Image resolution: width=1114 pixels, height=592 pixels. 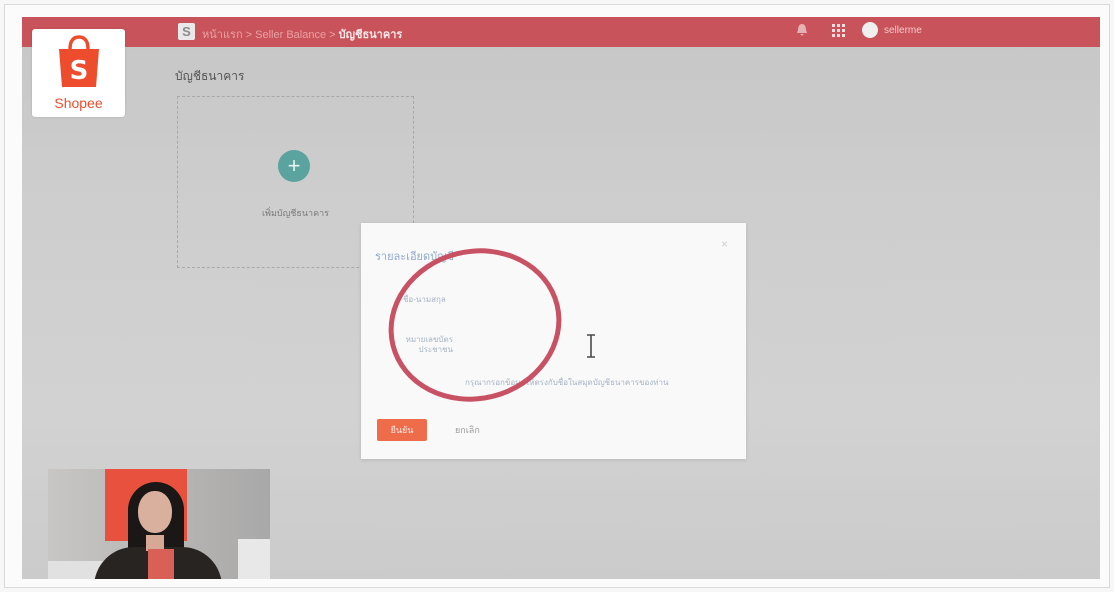 I want to click on avatar, so click(x=870, y=30).